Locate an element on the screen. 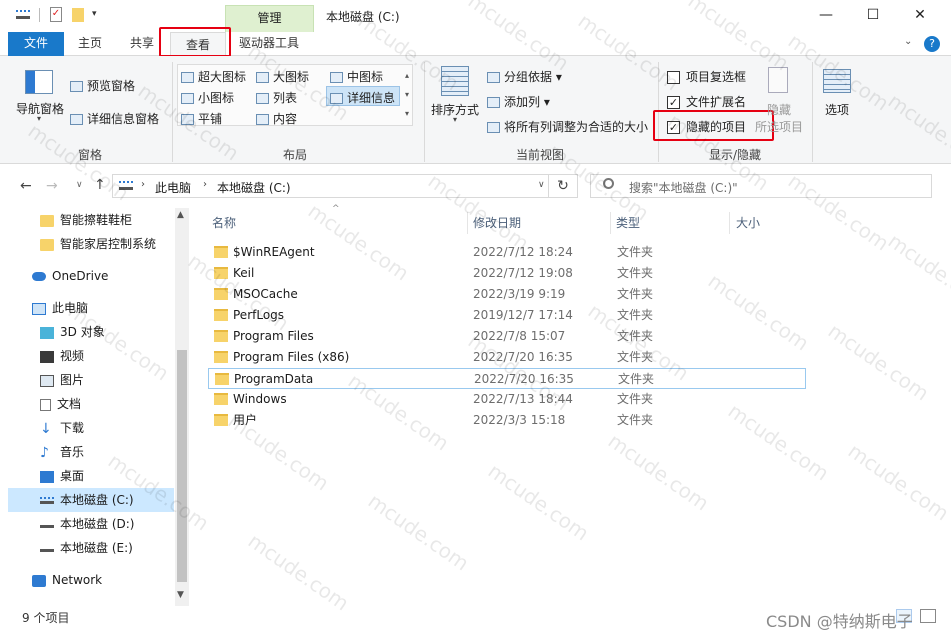 This screenshot has height=637, width=951. hide-selected-sublabel: 所选项目 is located at coordinates (779, 127).